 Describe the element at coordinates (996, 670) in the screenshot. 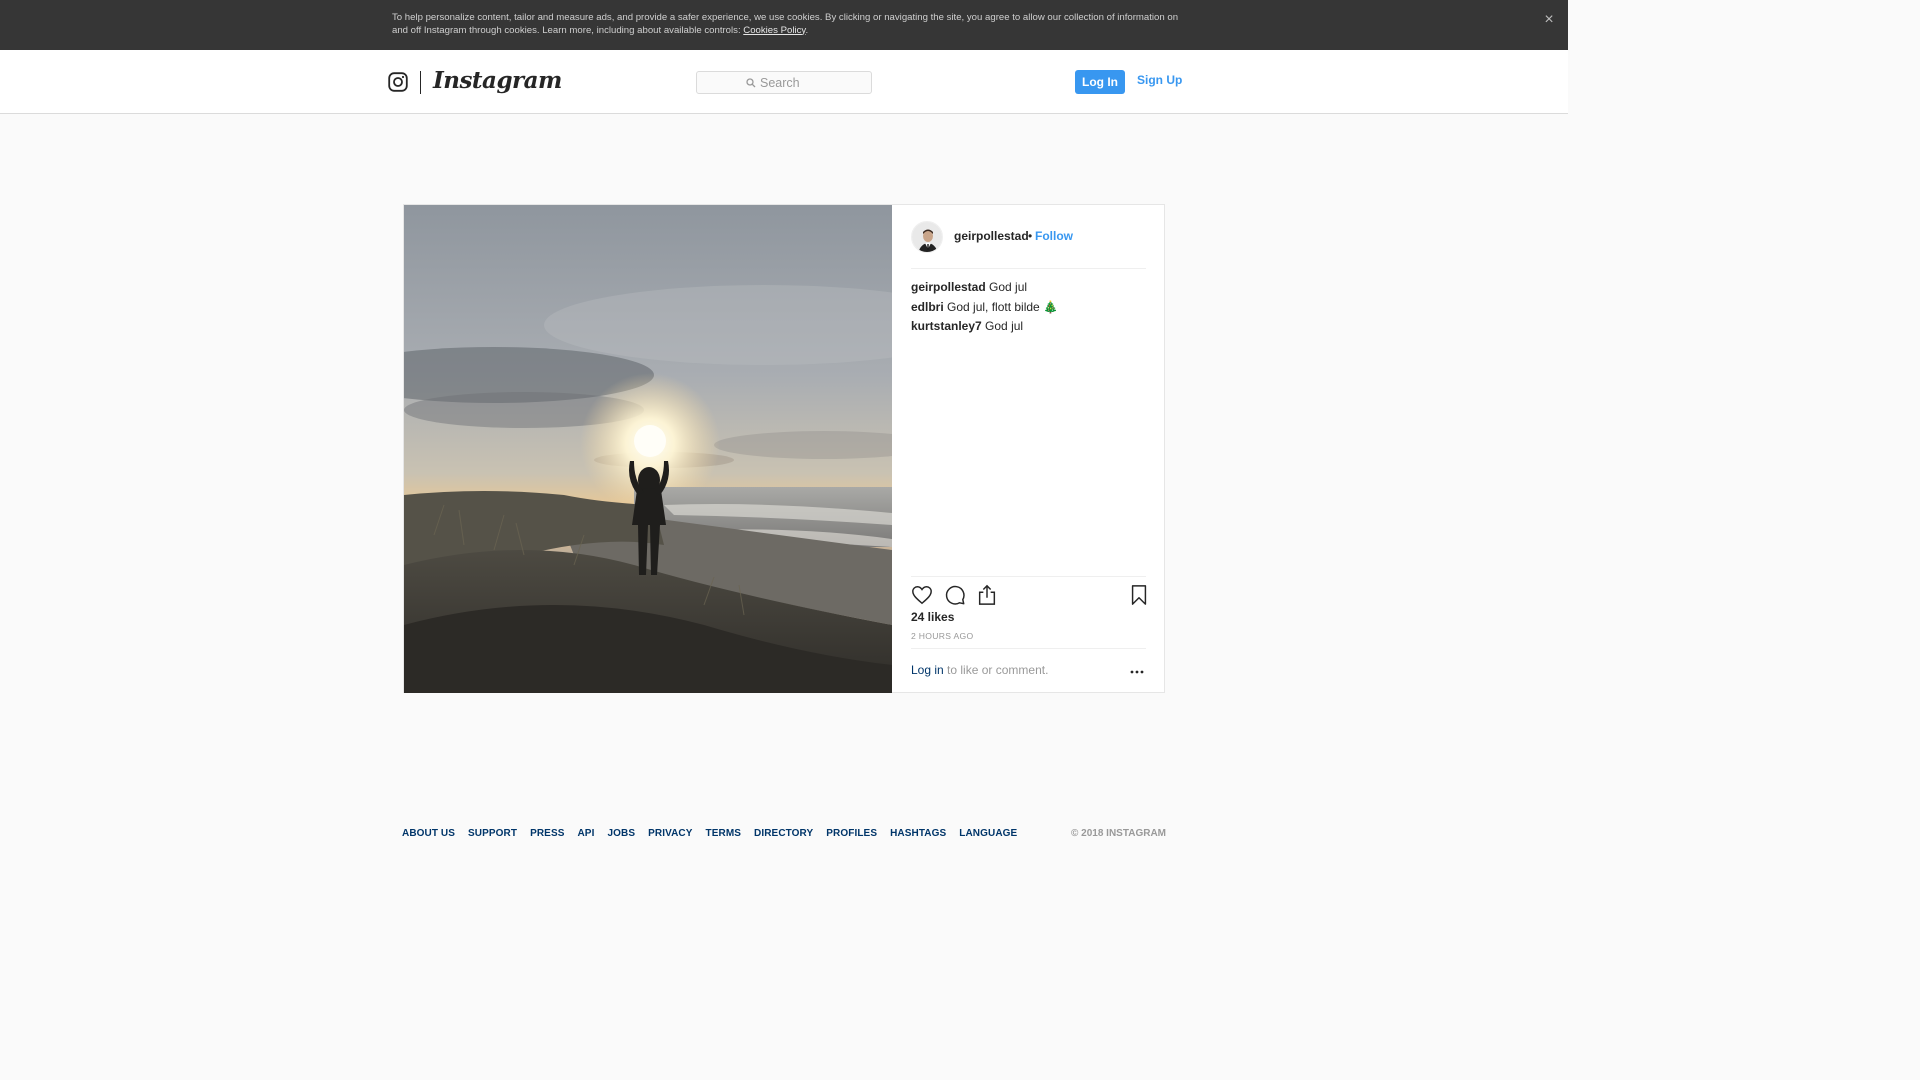

I see `login-prompt-text: to like or comment.` at that location.